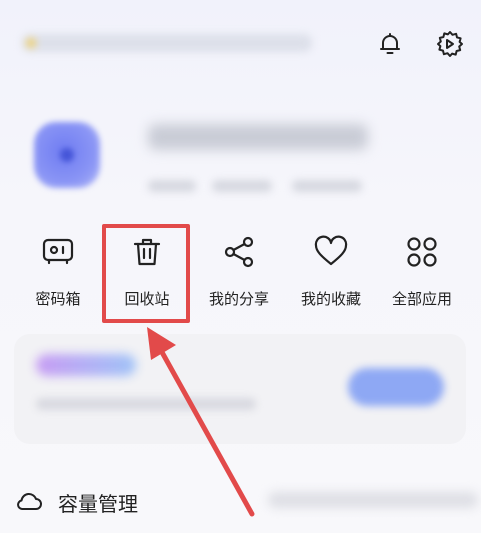  I want to click on storage-info-blurred, so click(373, 500).